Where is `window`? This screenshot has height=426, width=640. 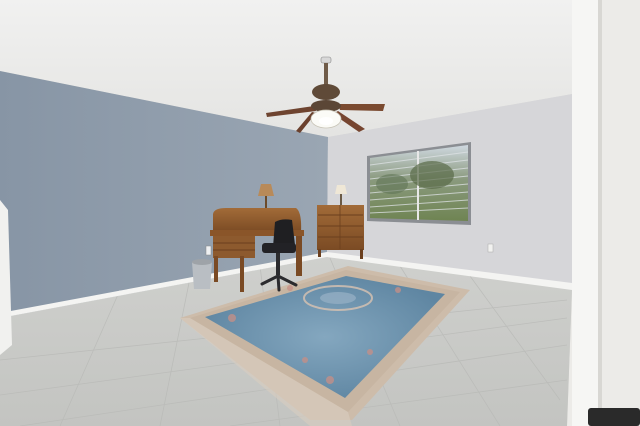
window is located at coordinates (419, 183).